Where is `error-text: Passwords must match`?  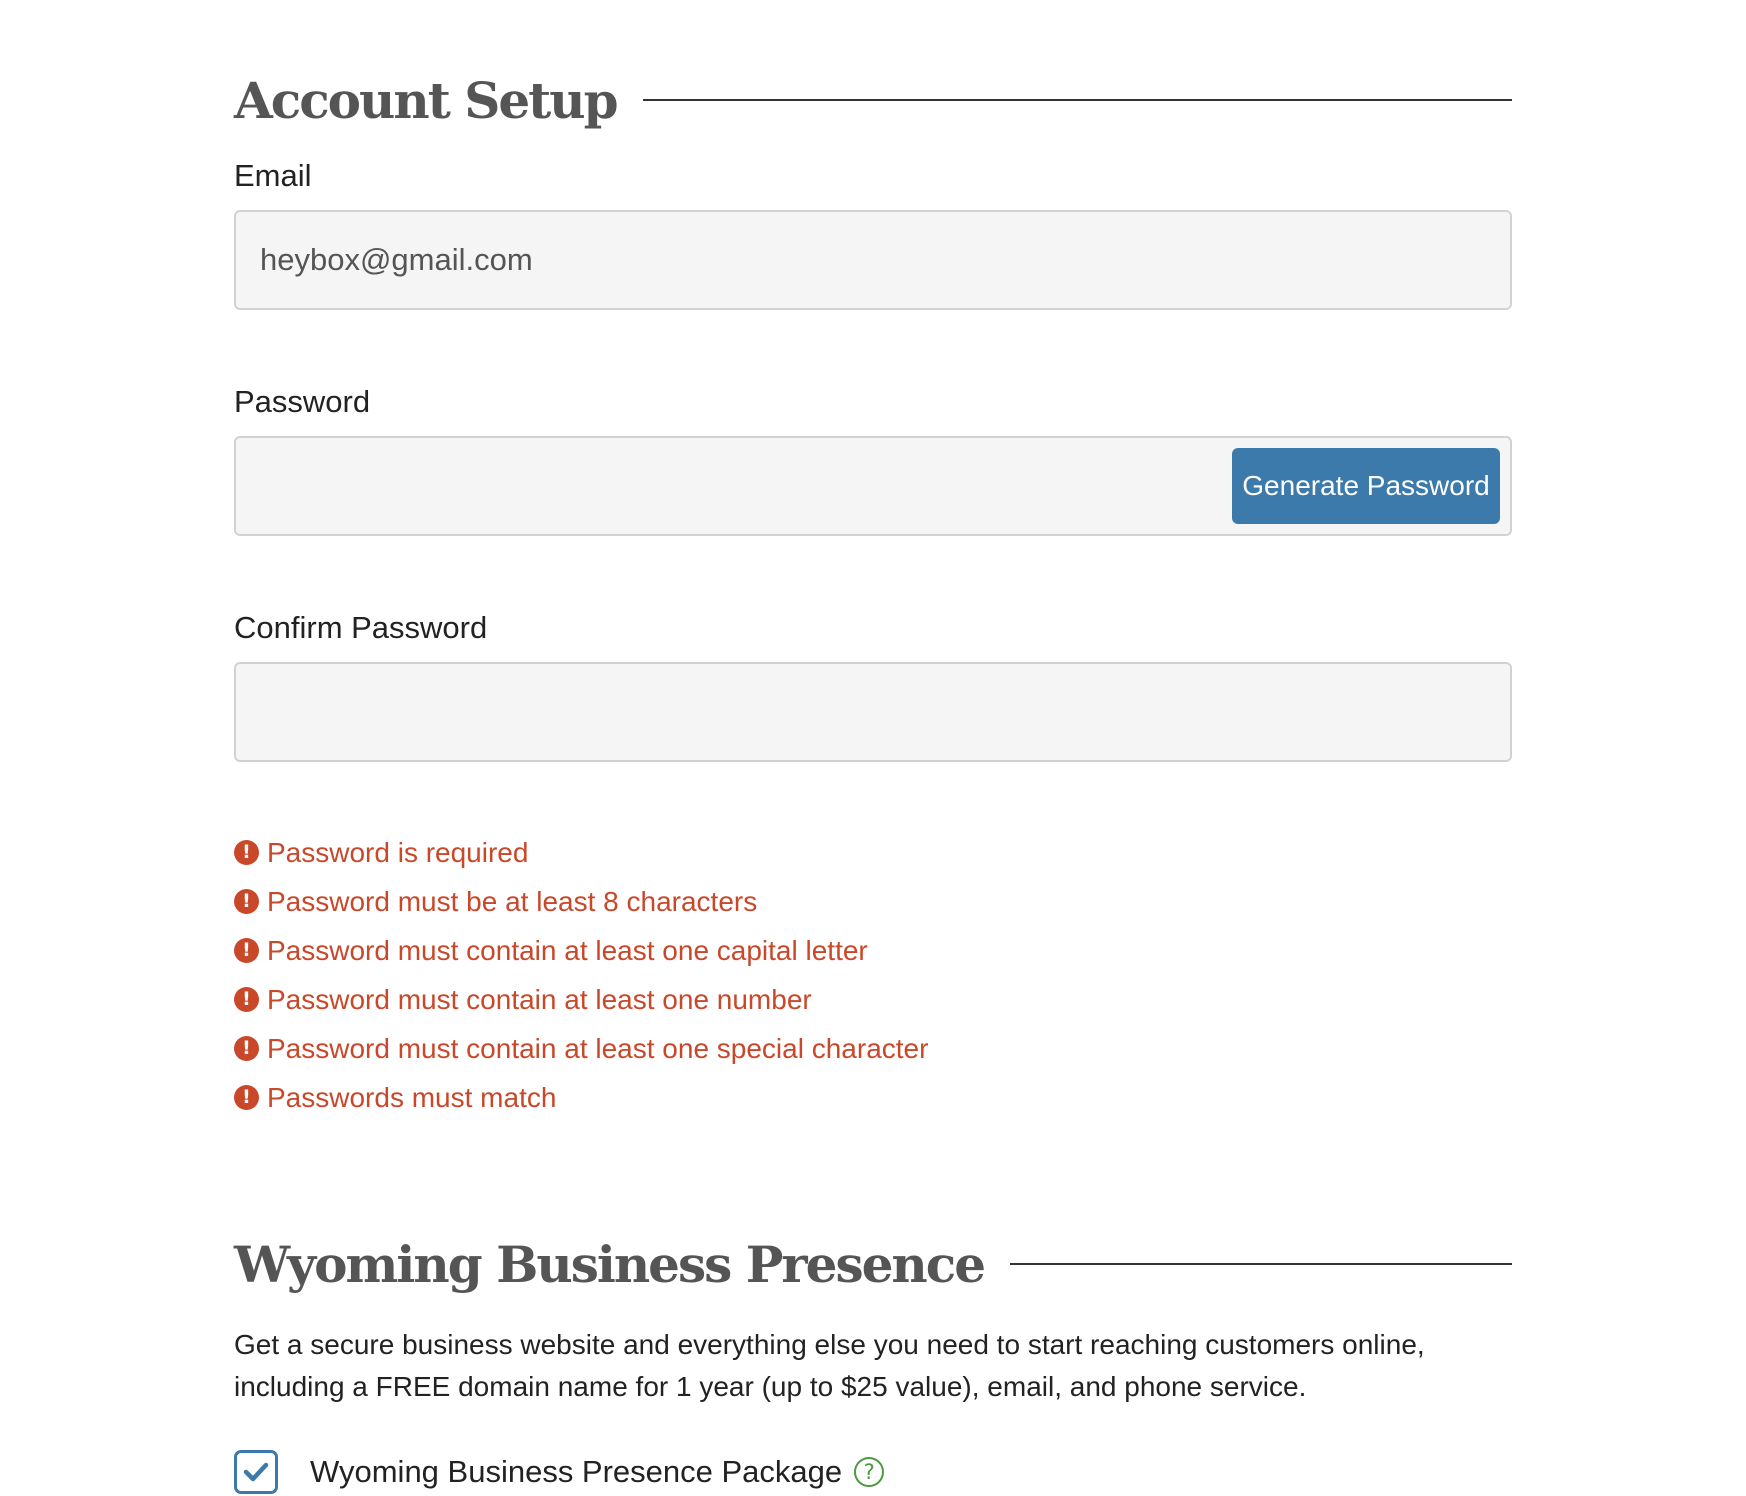 error-text: Passwords must match is located at coordinates (412, 1097).